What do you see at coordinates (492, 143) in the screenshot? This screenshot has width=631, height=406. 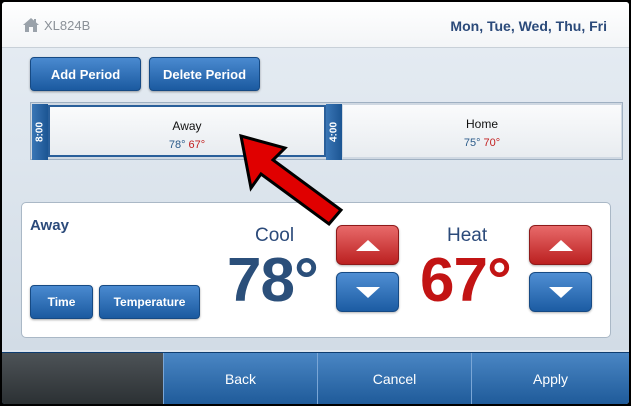 I see `period-heat-temp: 70°` at bounding box center [492, 143].